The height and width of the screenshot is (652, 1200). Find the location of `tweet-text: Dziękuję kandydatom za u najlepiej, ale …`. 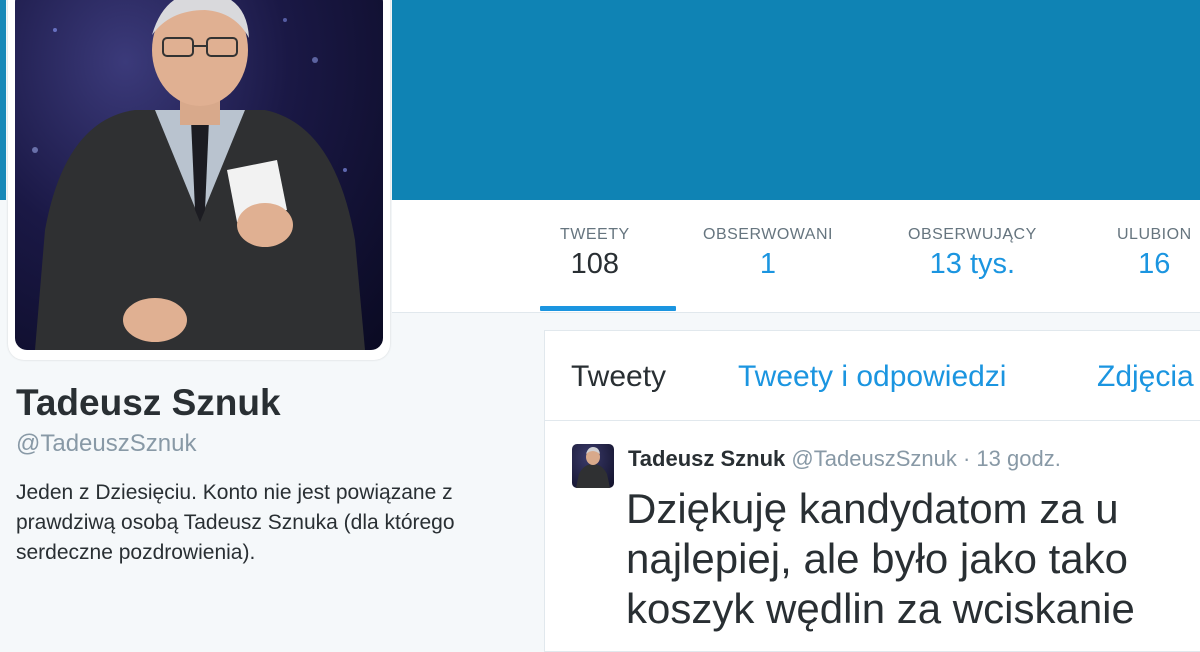

tweet-text: Dziękuję kandydatom za u najlepiej, ale … is located at coordinates (913, 559).